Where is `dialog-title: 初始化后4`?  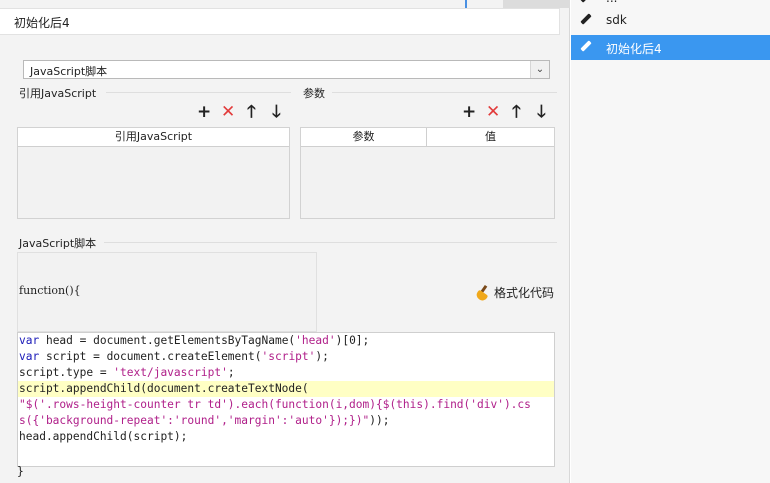
dialog-title: 初始化后4 is located at coordinates (42, 23).